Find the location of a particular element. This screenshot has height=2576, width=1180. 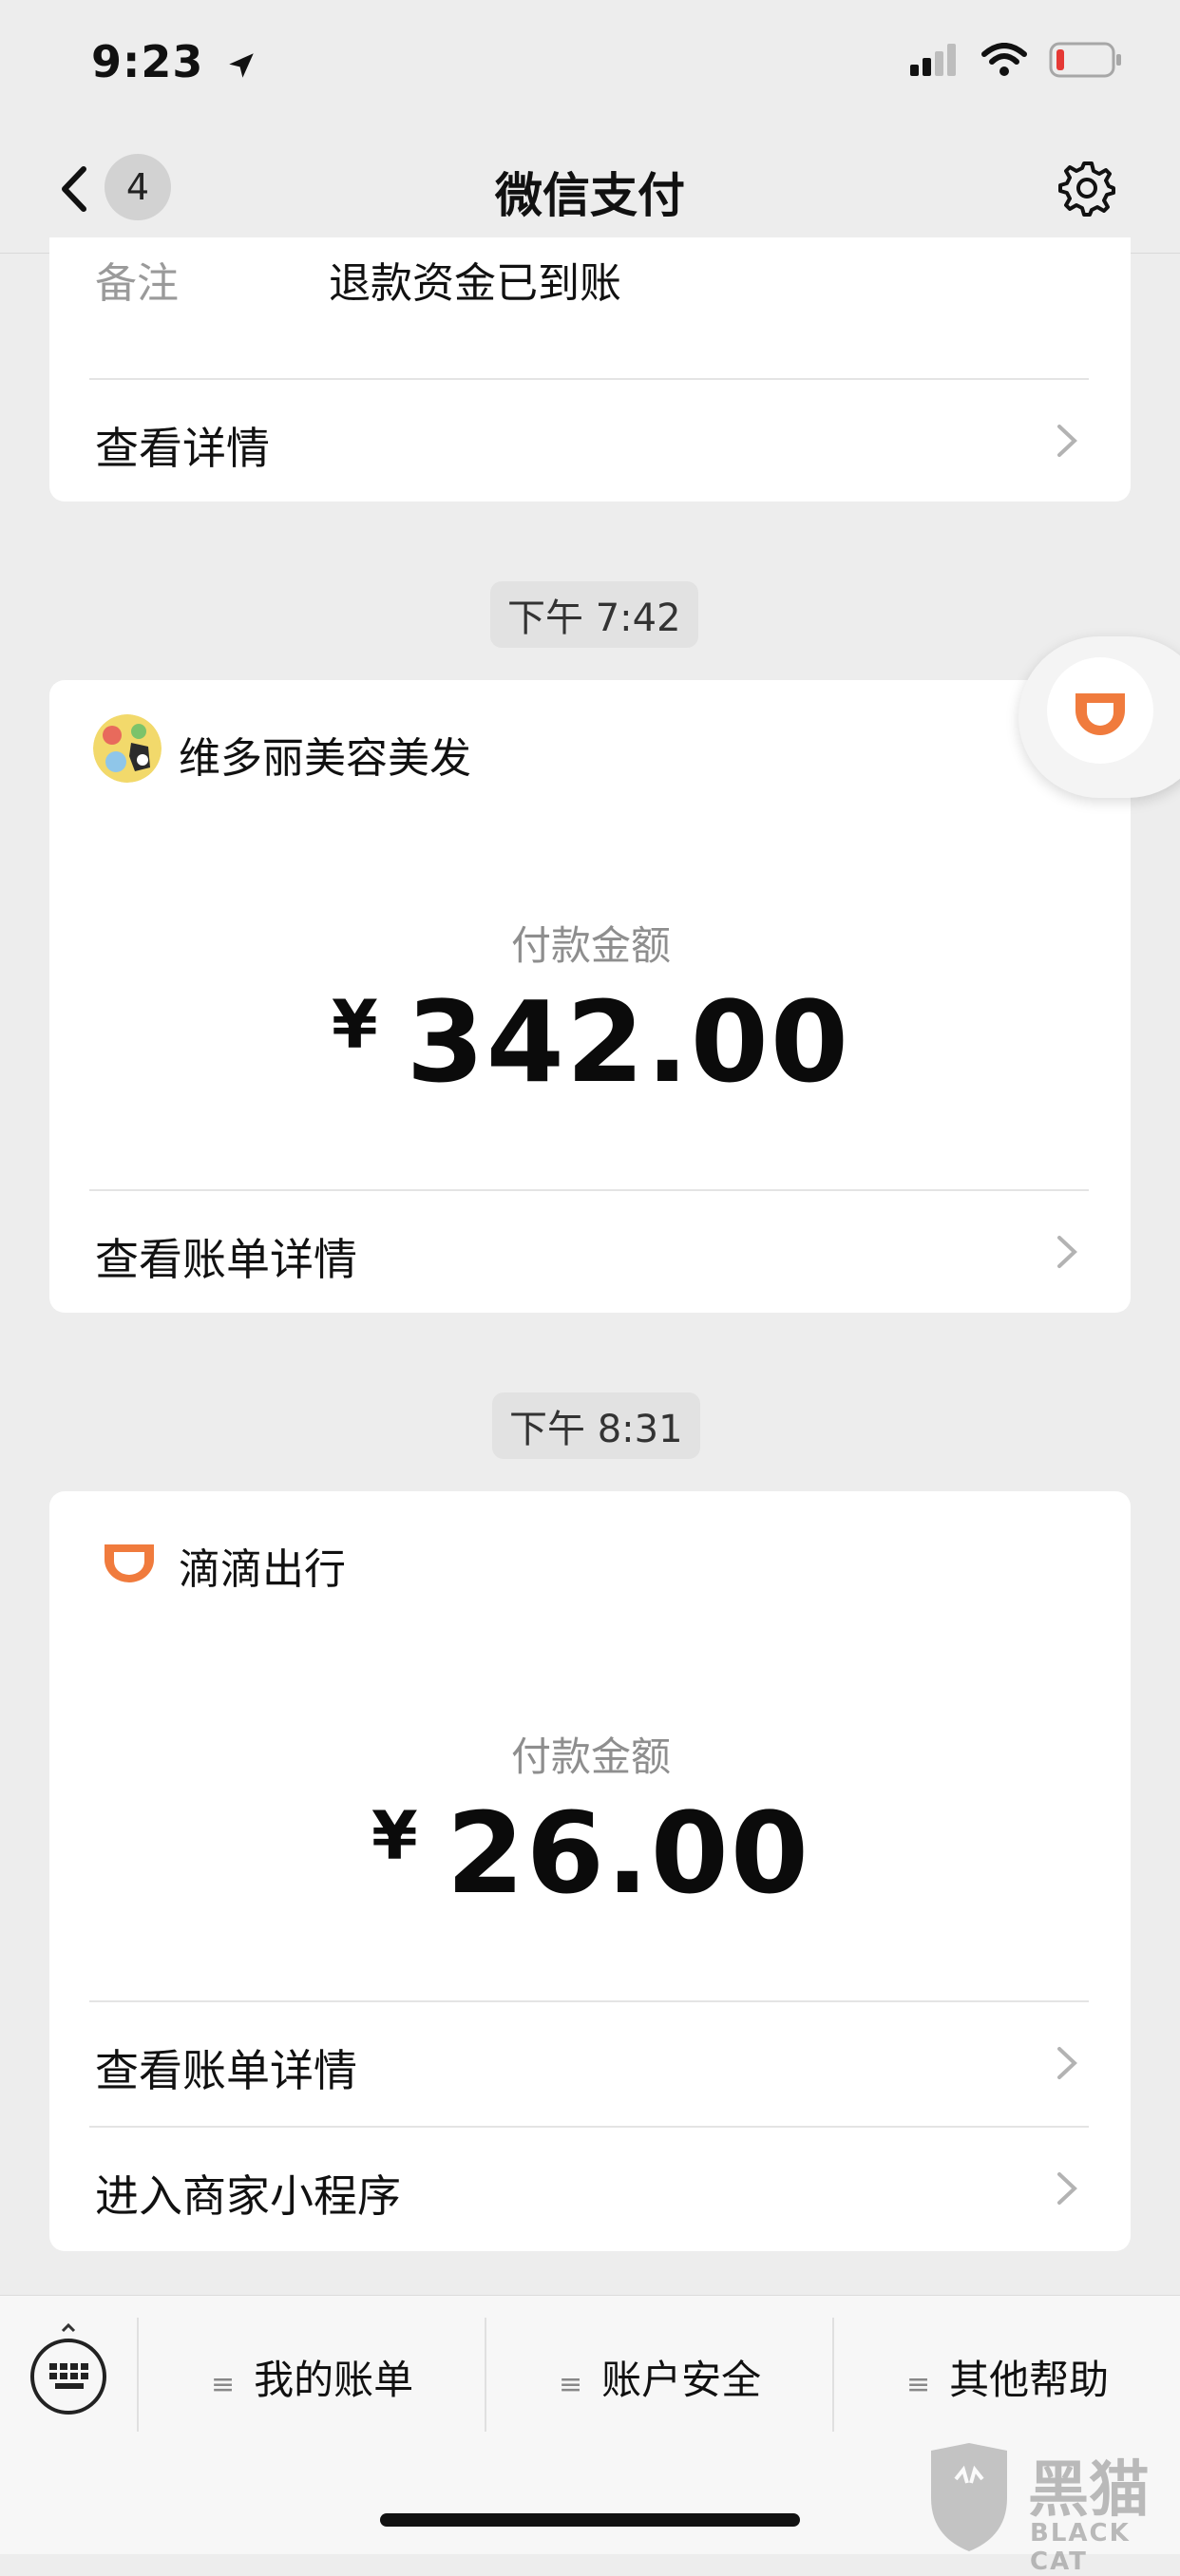

tab-label: 我的账单 is located at coordinates (334, 2380).